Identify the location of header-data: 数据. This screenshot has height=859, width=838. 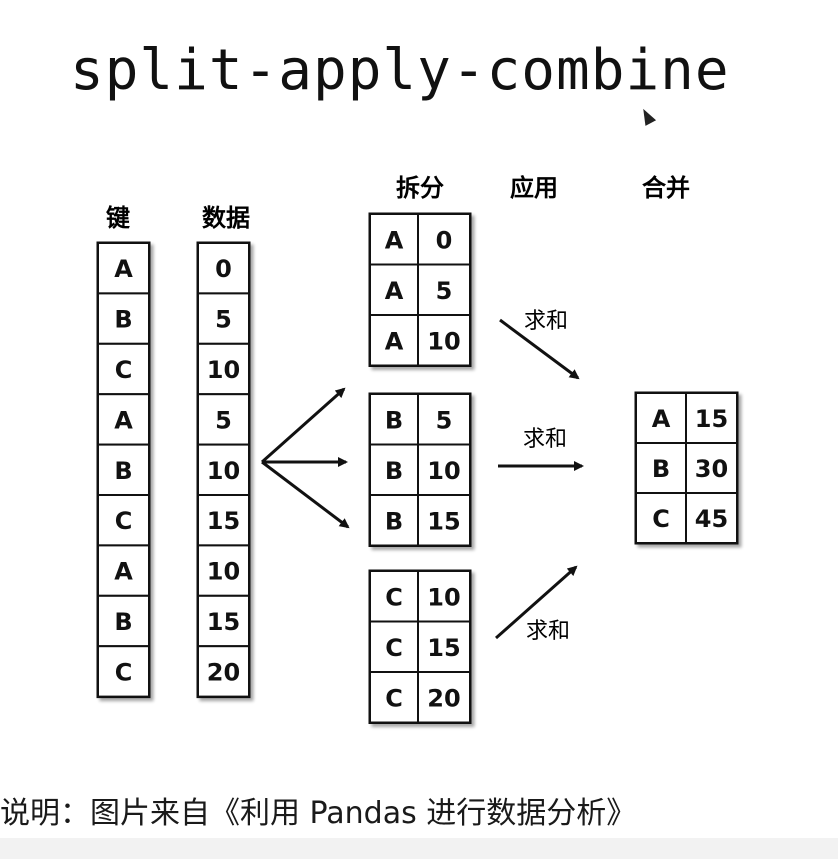
(226, 218).